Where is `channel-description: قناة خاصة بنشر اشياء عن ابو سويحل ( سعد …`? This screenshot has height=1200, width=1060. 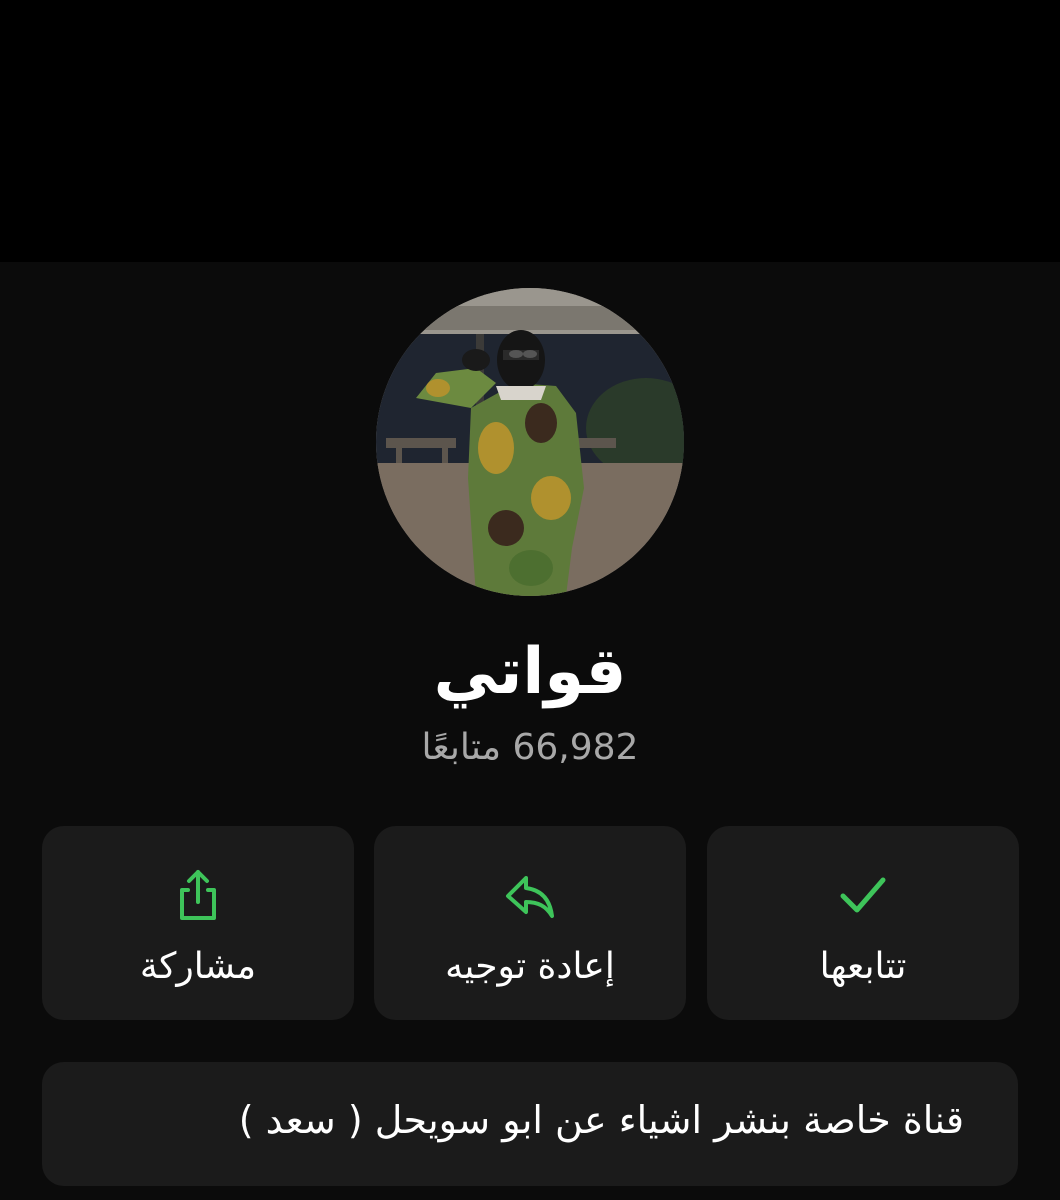
channel-description: قناة خاصة بنشر اشياء عن ابو سويحل ( سعد … is located at coordinates (601, 1120).